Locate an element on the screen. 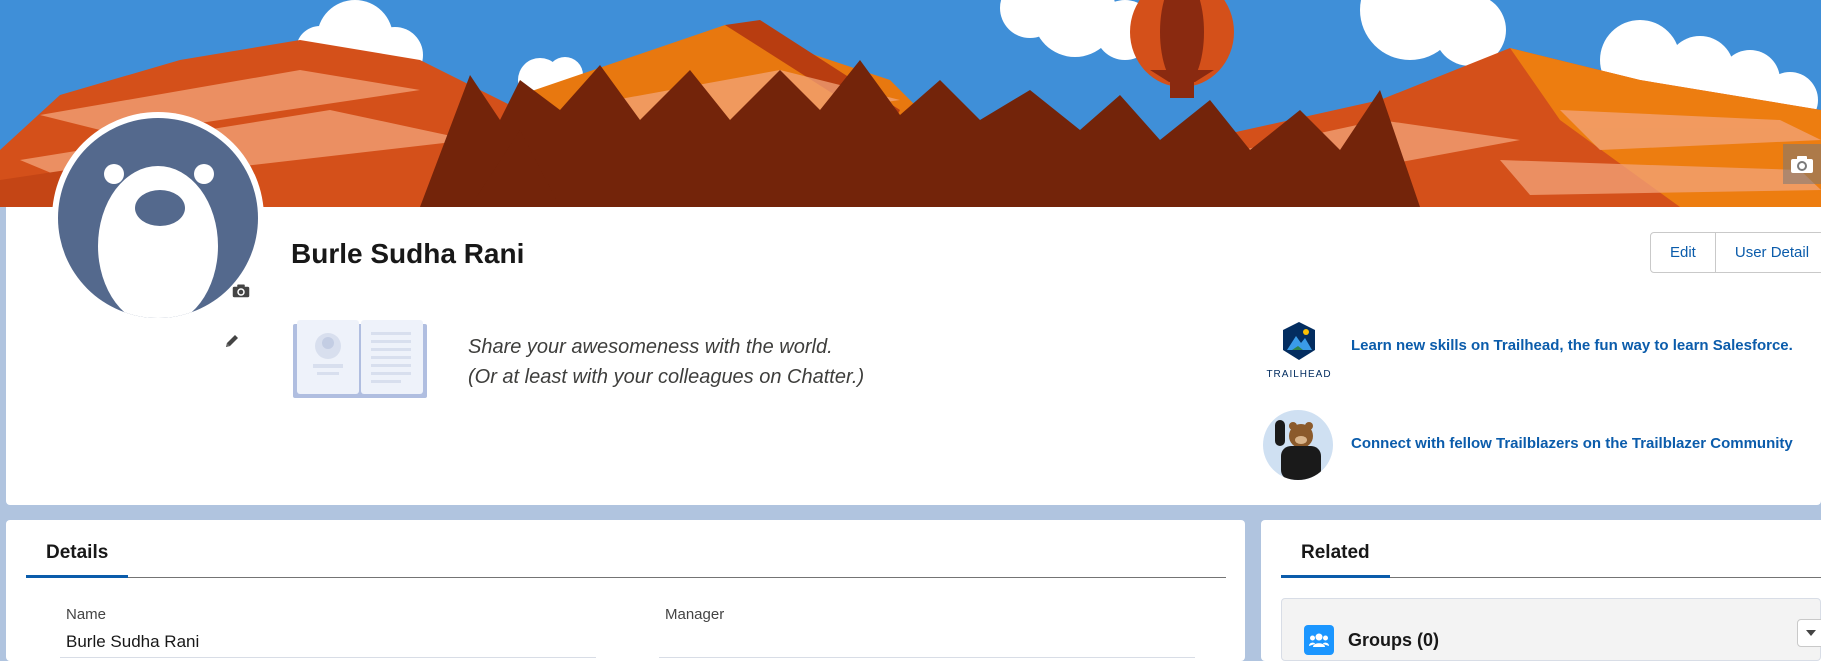 The width and height of the screenshot is (1821, 661). about-me-illustration is located at coordinates (360, 361).